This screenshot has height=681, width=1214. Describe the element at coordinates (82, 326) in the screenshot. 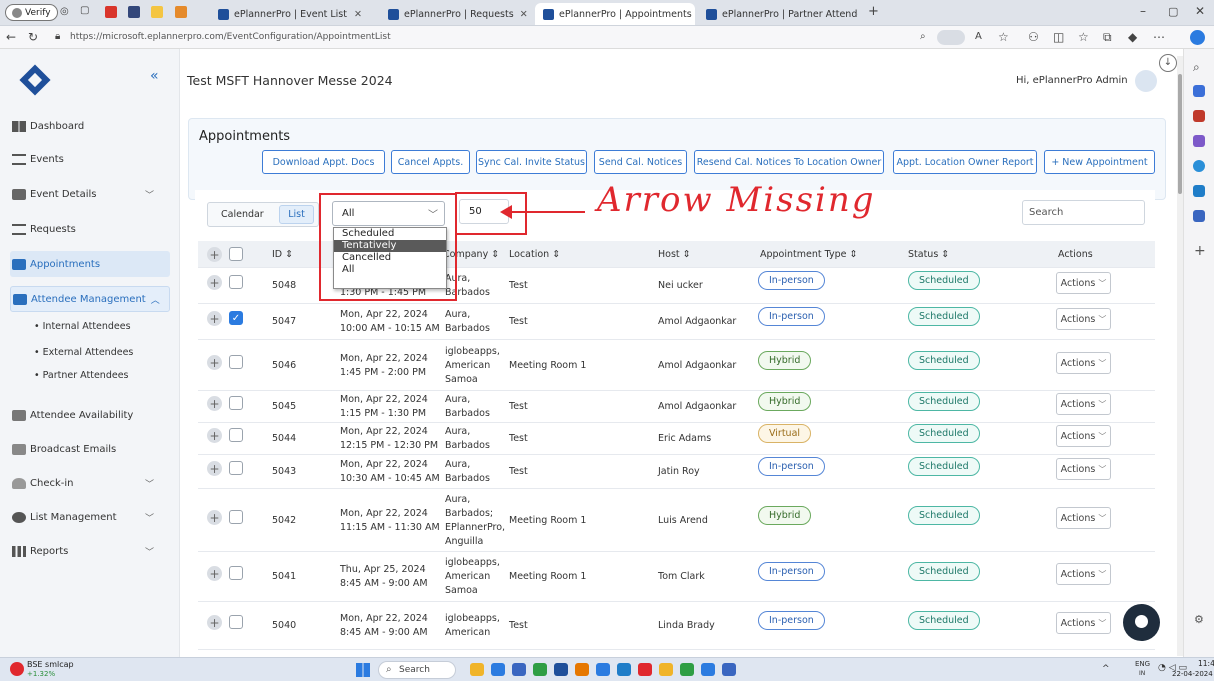

I see `sidebar-subitem-internal-attendees: • Internal Attendees` at that location.